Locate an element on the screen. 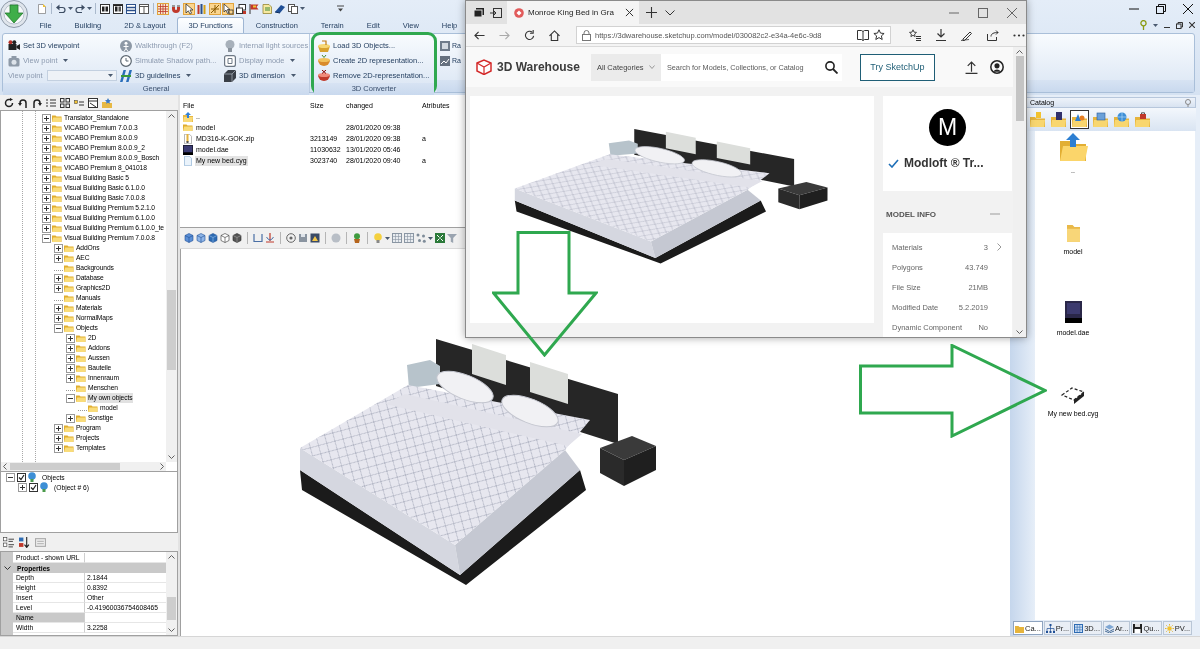 The width and height of the screenshot is (1200, 649). copy-icon is located at coordinates (293, 8).